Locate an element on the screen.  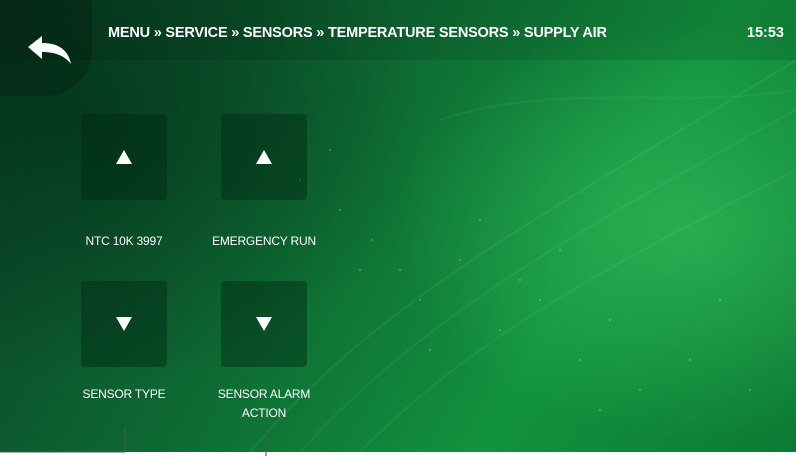
sensor-type-up-button is located at coordinates (124, 157).